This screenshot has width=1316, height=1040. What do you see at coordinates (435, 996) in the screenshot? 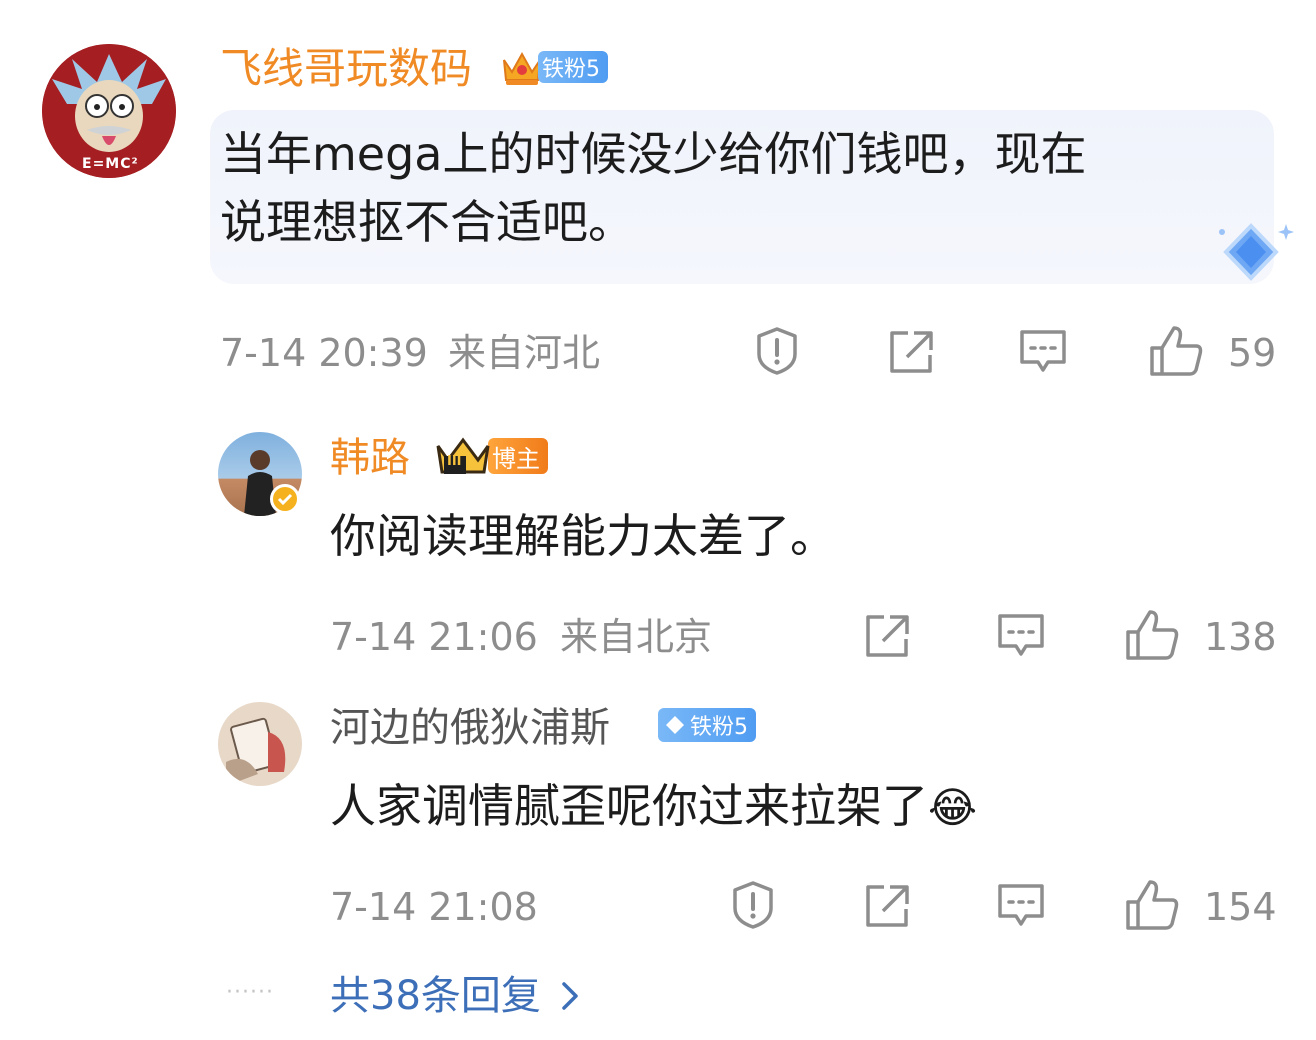
I see `more-replies-label: 共38条回复` at bounding box center [435, 996].